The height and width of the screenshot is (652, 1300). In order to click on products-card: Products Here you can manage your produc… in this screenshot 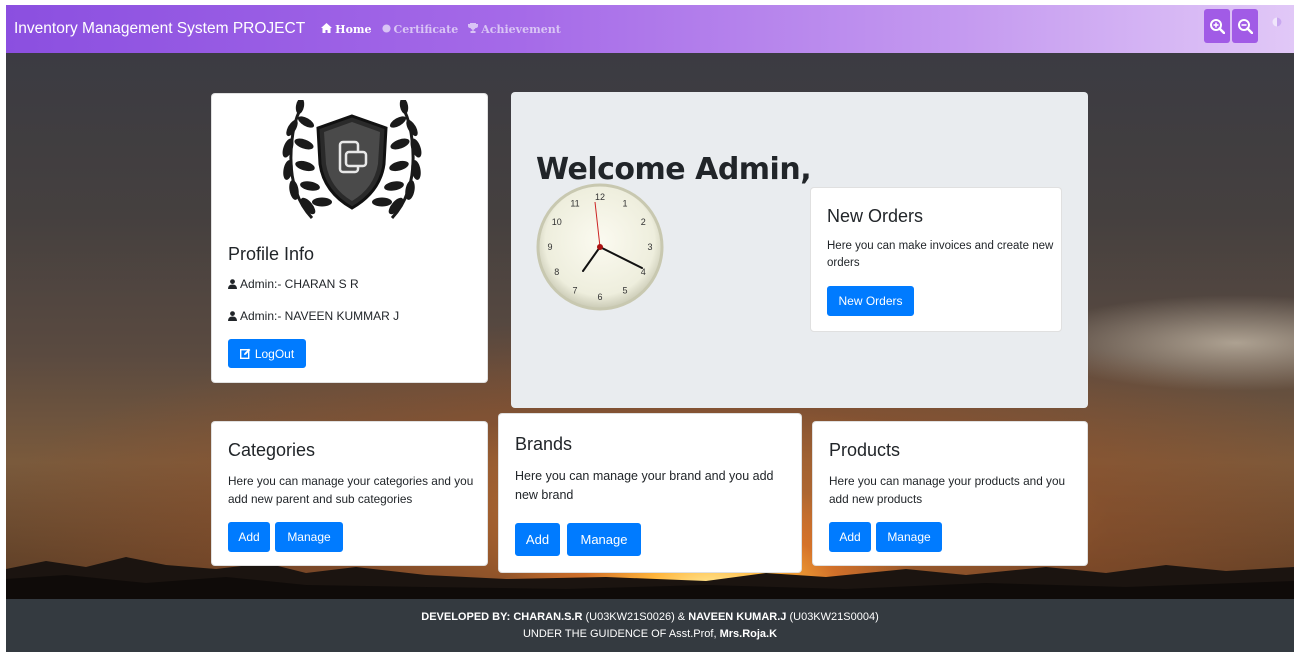, I will do `click(950, 493)`.